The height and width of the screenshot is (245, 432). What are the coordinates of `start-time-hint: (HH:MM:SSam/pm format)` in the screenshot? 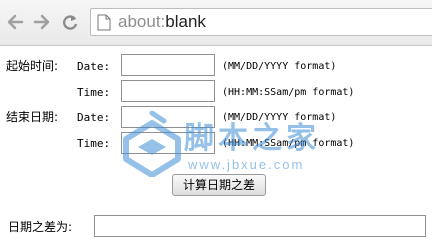 It's located at (288, 92).